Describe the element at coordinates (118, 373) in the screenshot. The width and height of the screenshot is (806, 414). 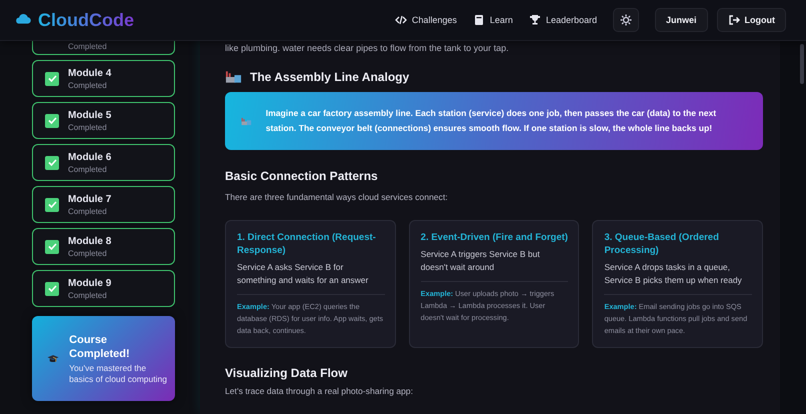
I see `course-text: You've mastered the basics of cloud computing` at that location.